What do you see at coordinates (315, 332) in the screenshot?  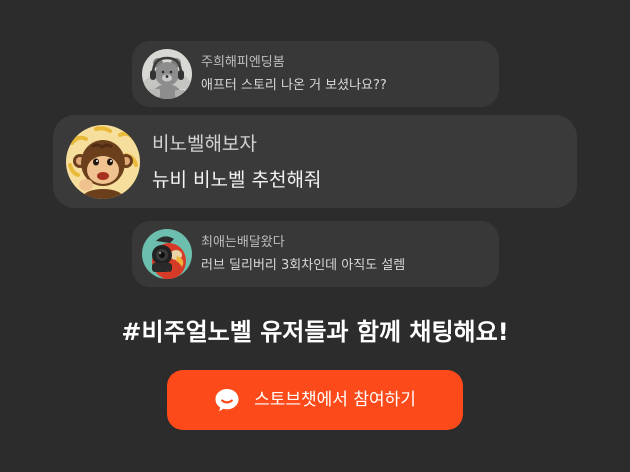 I see `headline: #비주얼노벨 유저들과 함께 채팅해요!` at bounding box center [315, 332].